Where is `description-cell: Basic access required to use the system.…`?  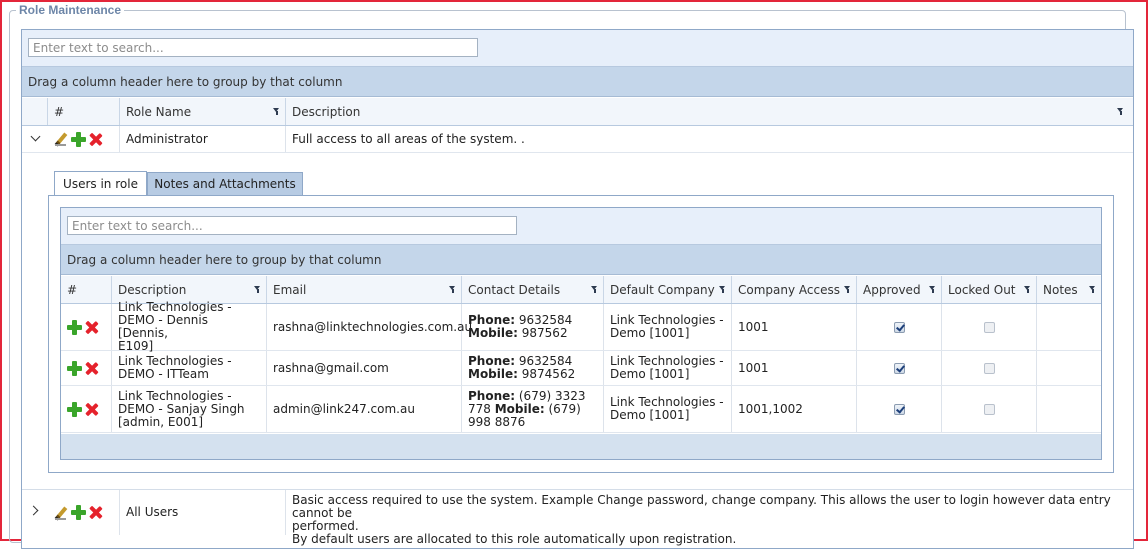
description-cell: Basic access required to use the system.… is located at coordinates (709, 518).